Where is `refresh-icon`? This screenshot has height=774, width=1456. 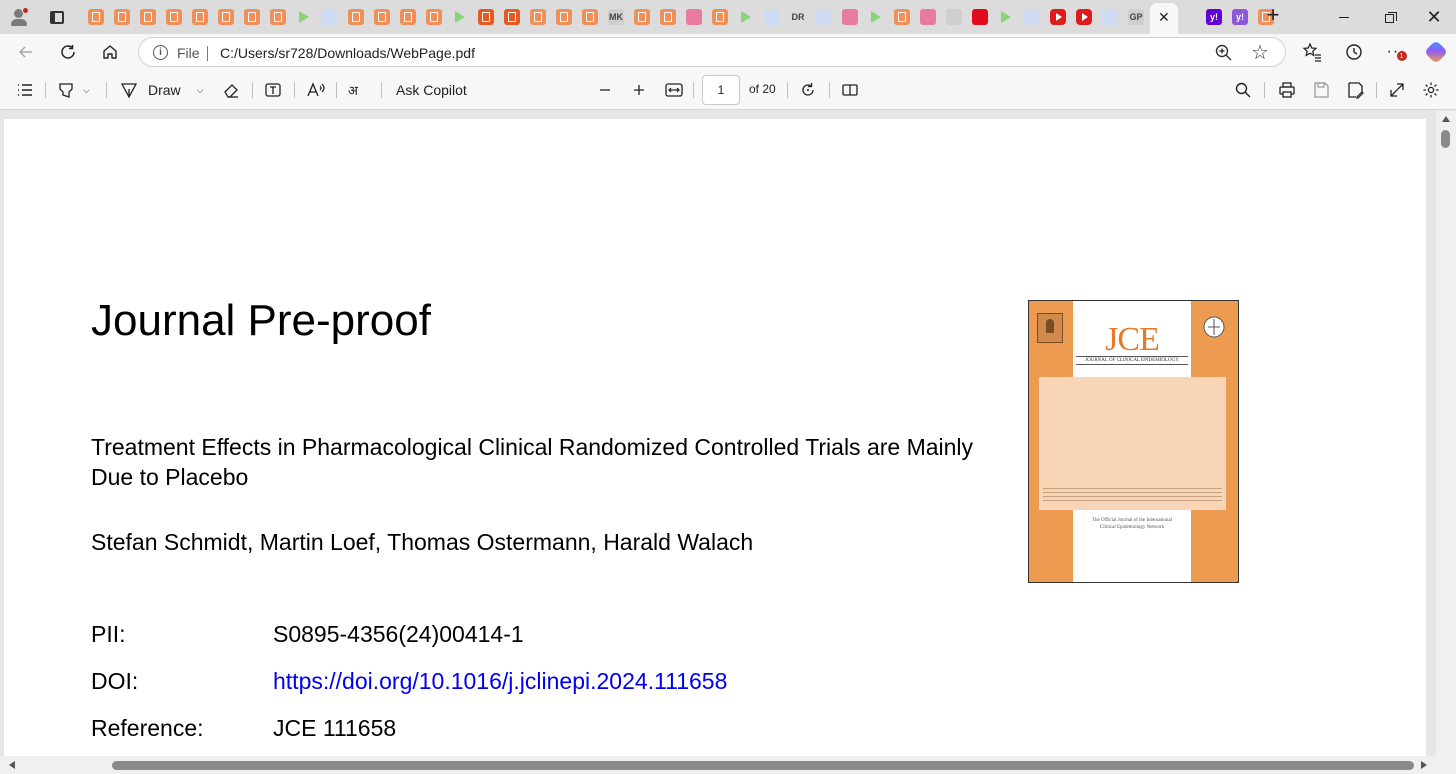 refresh-icon is located at coordinates (68, 52).